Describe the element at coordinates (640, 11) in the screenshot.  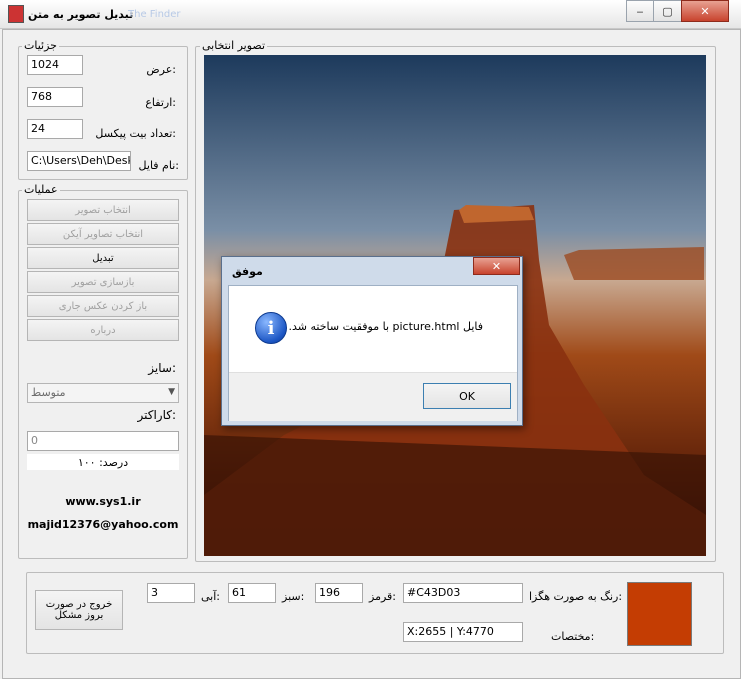
I see `minimize-button: ‒` at that location.